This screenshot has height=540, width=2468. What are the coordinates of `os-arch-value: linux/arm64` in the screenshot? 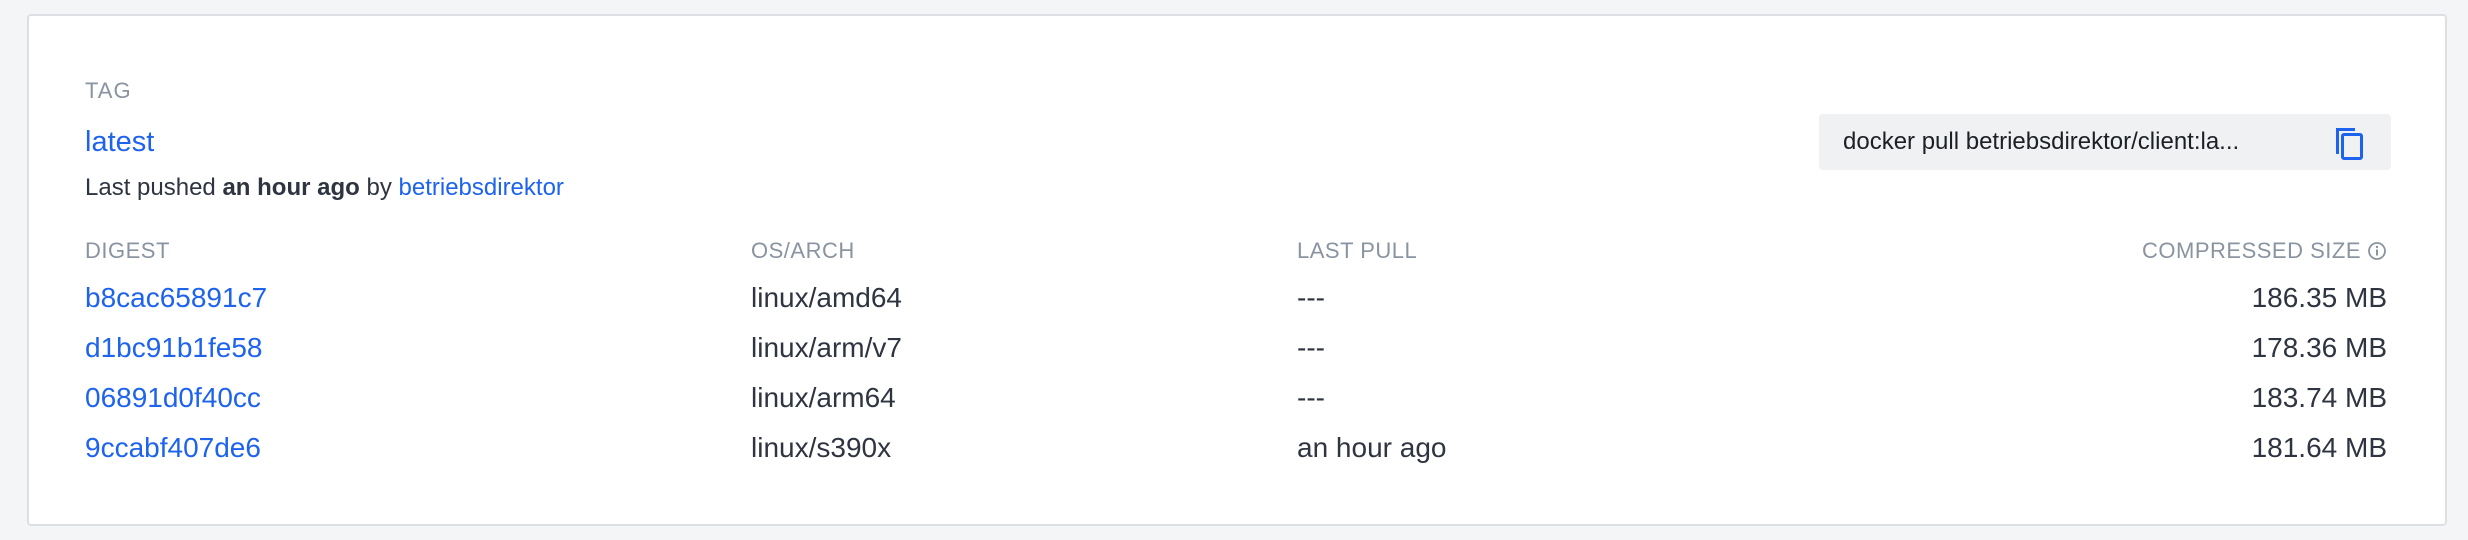 It's located at (823, 397).